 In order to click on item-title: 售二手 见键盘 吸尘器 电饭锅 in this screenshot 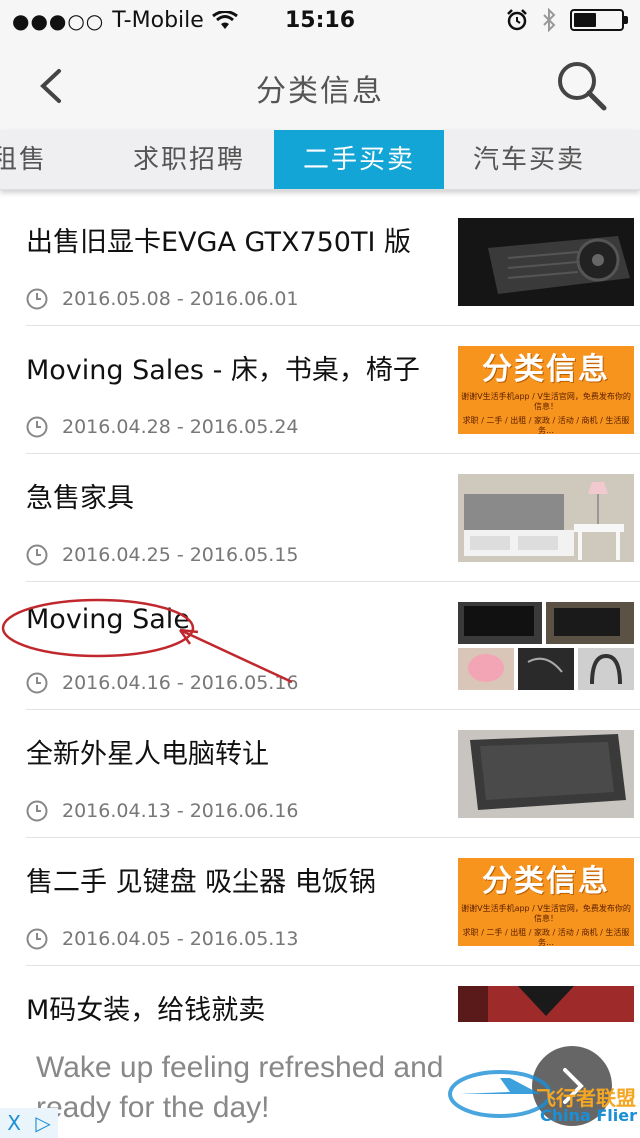, I will do `click(201, 882)`.